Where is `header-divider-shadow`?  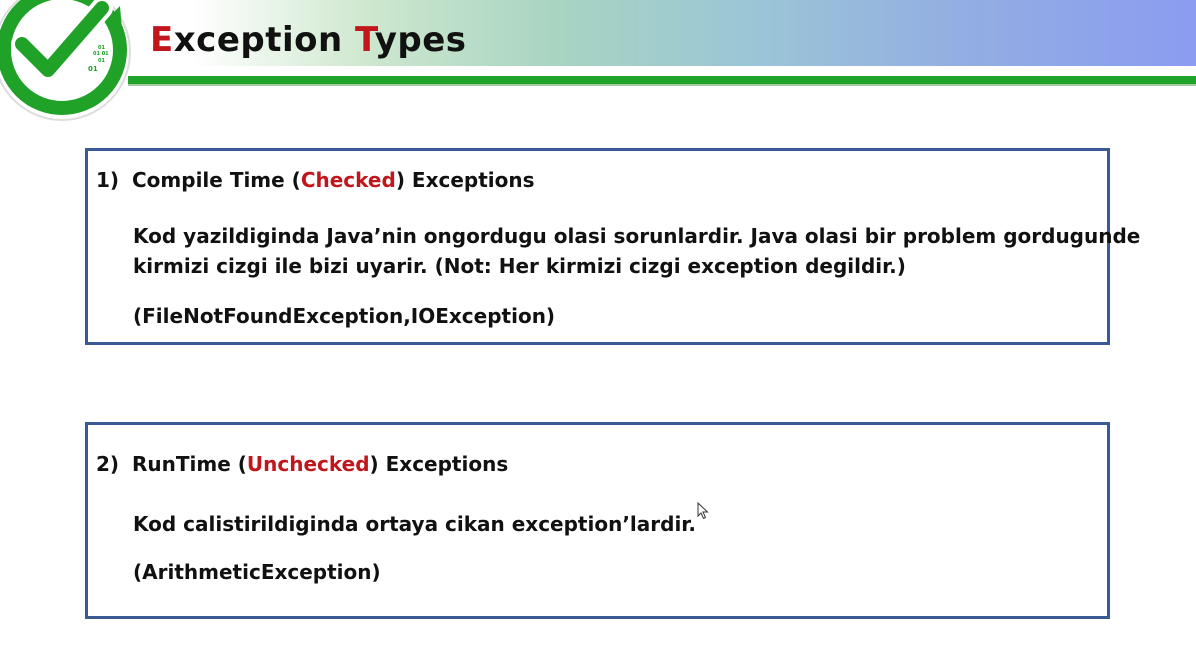
header-divider-shadow is located at coordinates (662, 85).